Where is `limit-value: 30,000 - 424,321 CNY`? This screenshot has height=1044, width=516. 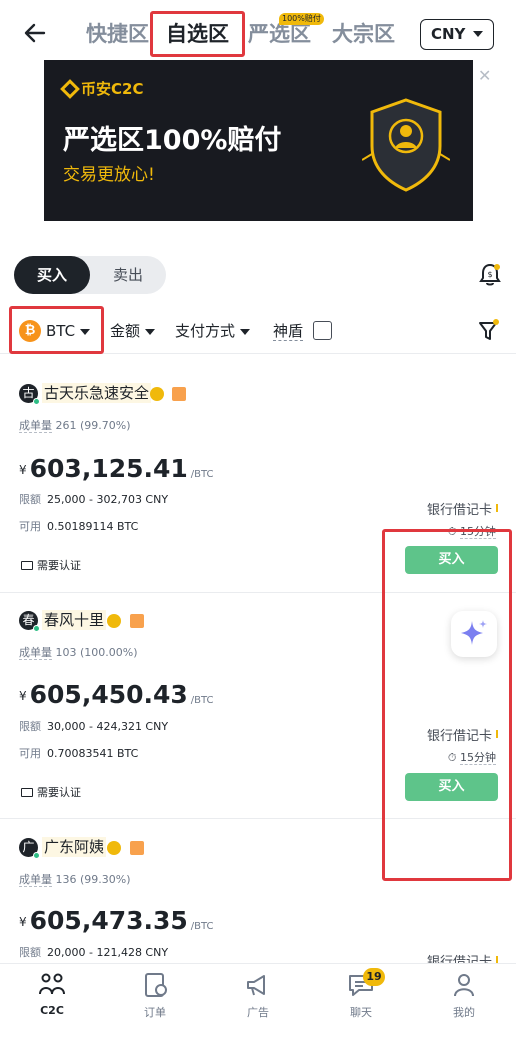
limit-value: 30,000 - 424,321 CNY is located at coordinates (108, 726).